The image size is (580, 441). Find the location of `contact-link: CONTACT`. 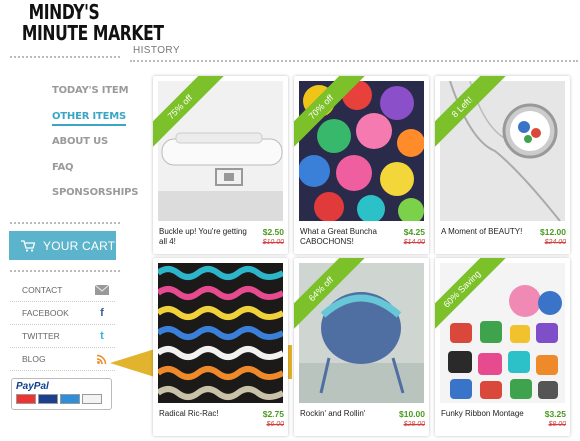

contact-link: CONTACT is located at coordinates (62, 290).